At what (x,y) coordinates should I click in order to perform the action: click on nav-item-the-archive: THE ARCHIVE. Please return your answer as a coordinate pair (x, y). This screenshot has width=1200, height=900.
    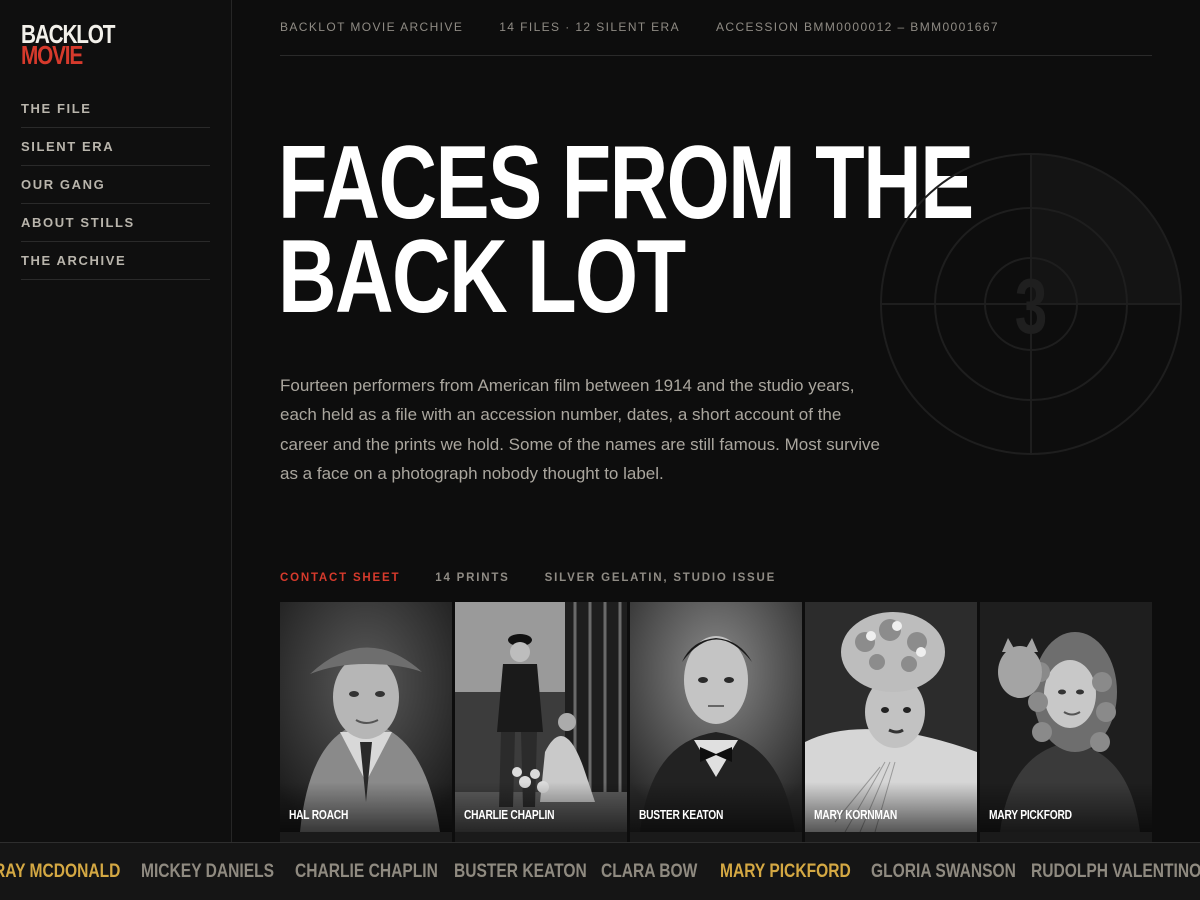
    Looking at the image, I should click on (115, 261).